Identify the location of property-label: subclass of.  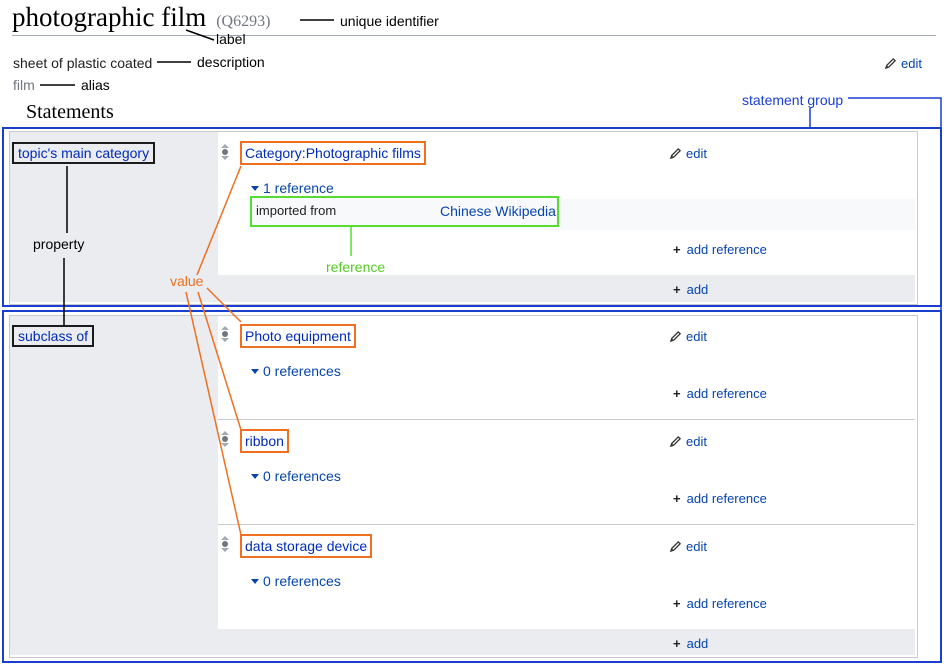
(53, 336).